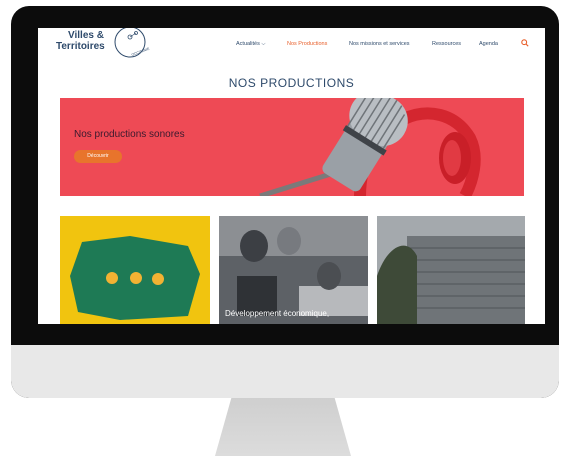  I want to click on site-logo: Villes & Territoires OCCITANIE, so click(103, 46).